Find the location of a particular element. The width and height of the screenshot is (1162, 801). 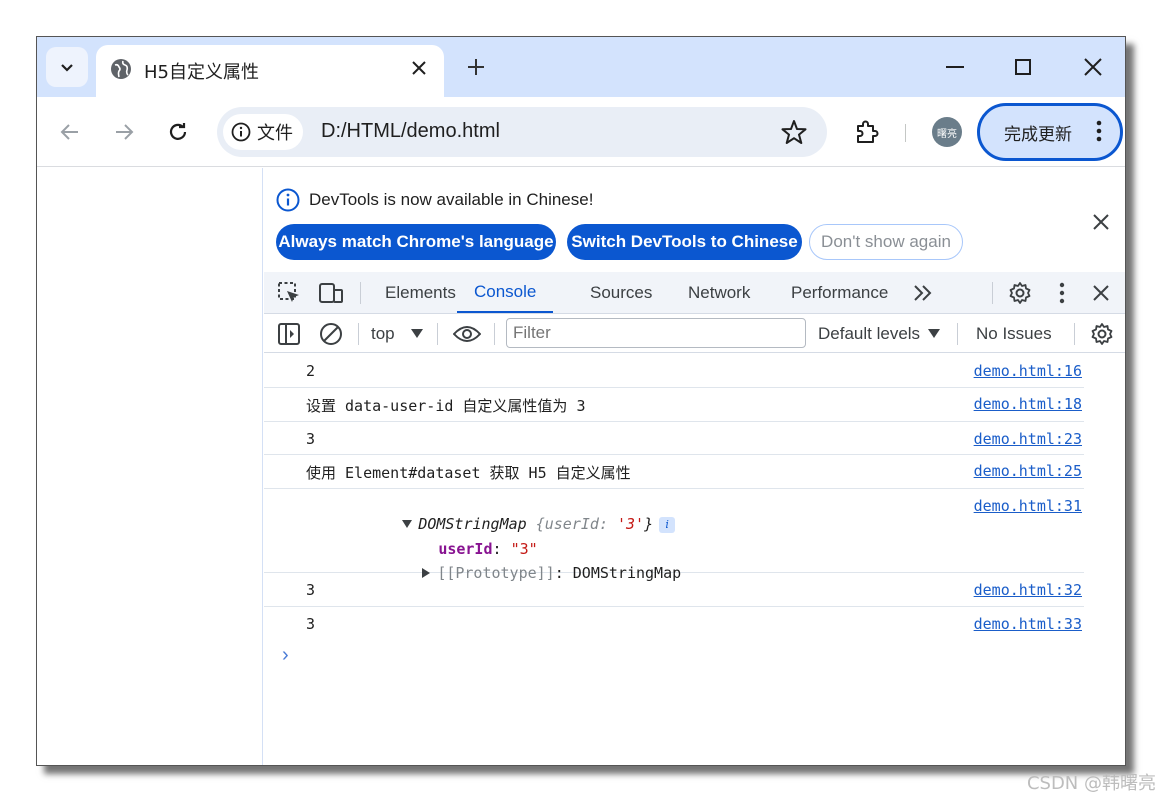

watermark: CSDN @韩曙亮 is located at coordinates (1091, 783).